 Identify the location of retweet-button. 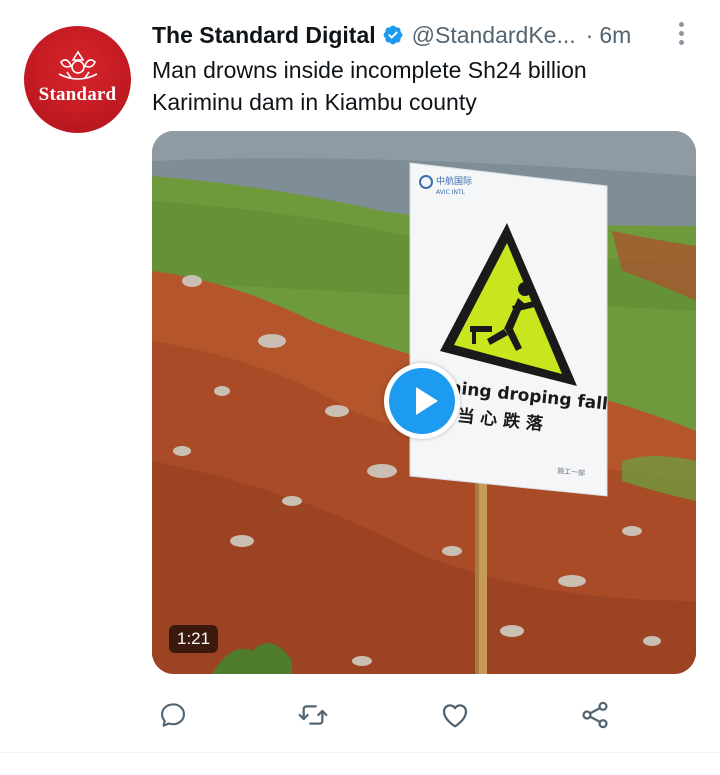
(313, 715).